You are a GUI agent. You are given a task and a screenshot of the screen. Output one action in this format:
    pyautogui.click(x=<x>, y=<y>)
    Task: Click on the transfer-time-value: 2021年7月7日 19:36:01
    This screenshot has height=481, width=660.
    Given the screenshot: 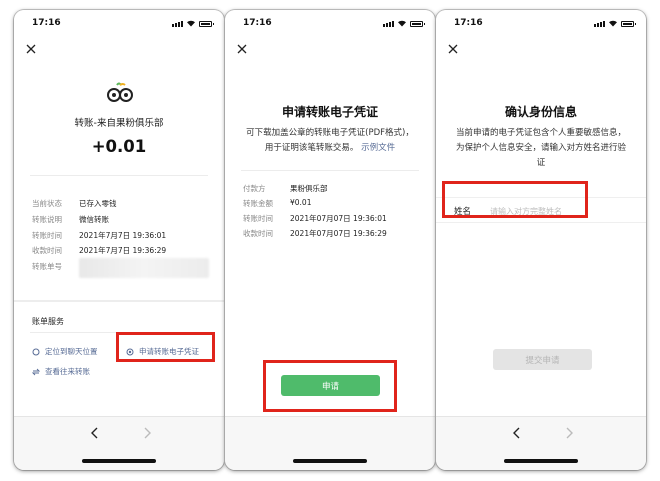 What is the action you would take?
    pyautogui.click(x=123, y=235)
    